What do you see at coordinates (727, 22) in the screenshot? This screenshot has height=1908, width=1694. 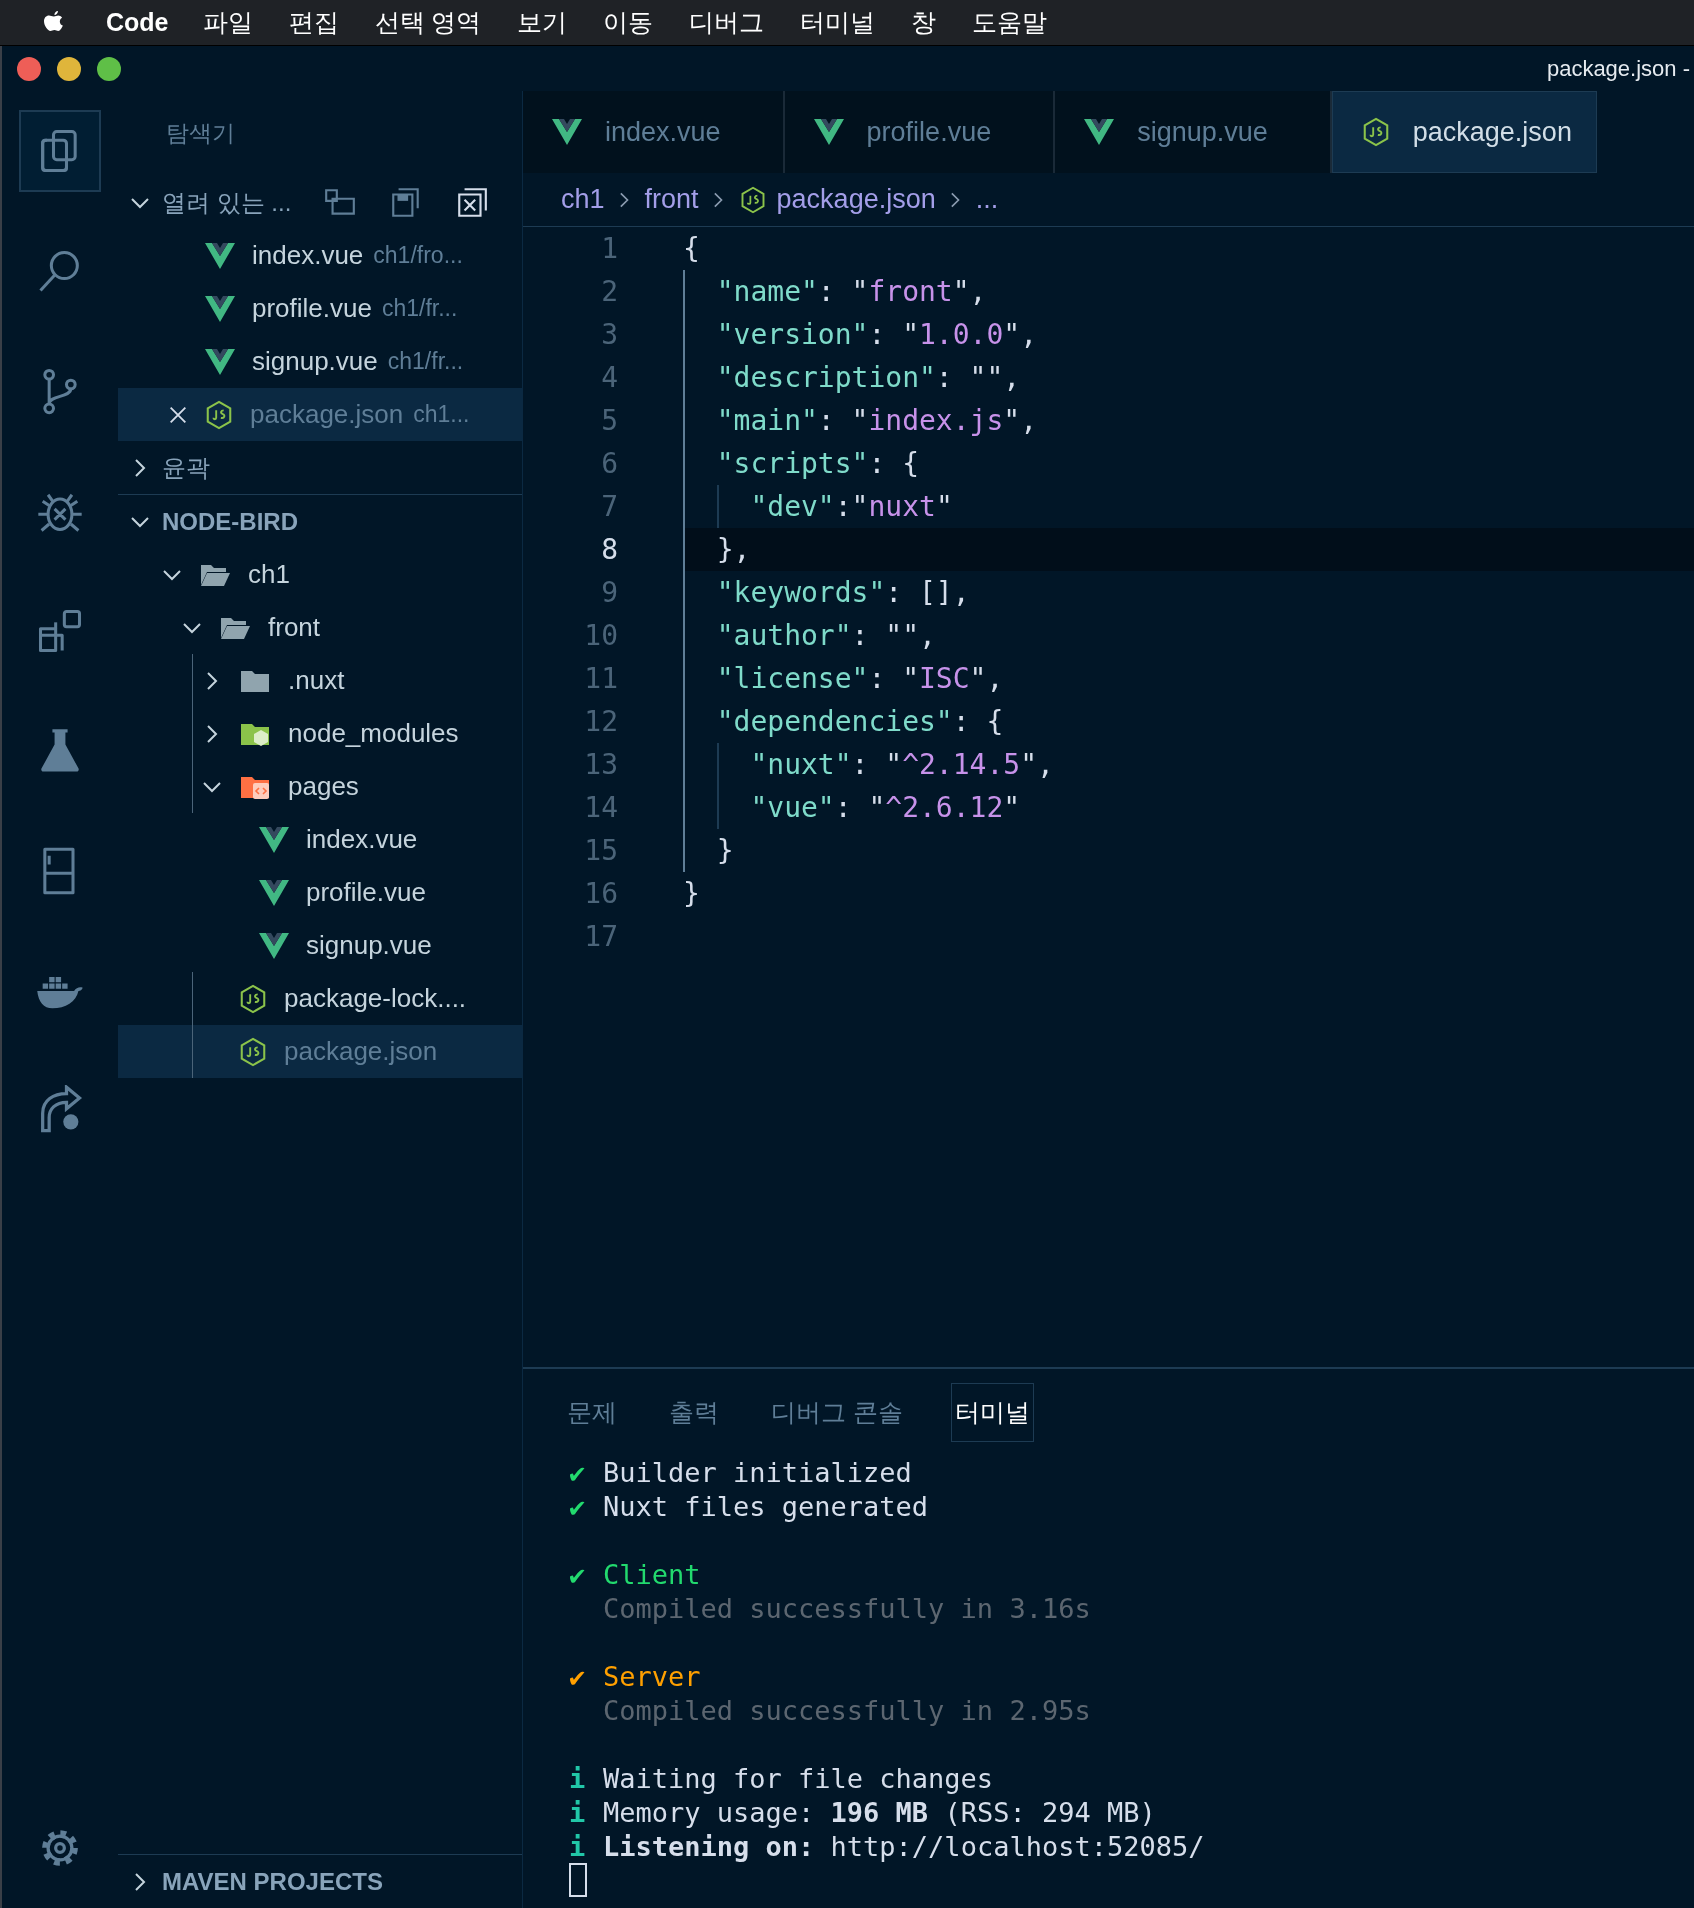 I see `menu-item: 디버그` at bounding box center [727, 22].